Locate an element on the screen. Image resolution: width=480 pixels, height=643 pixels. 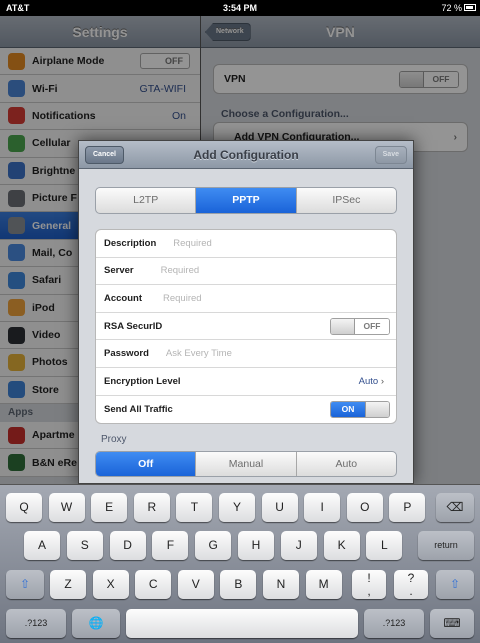
tab-proxy-auto: Auto is located at coordinates (346, 464).